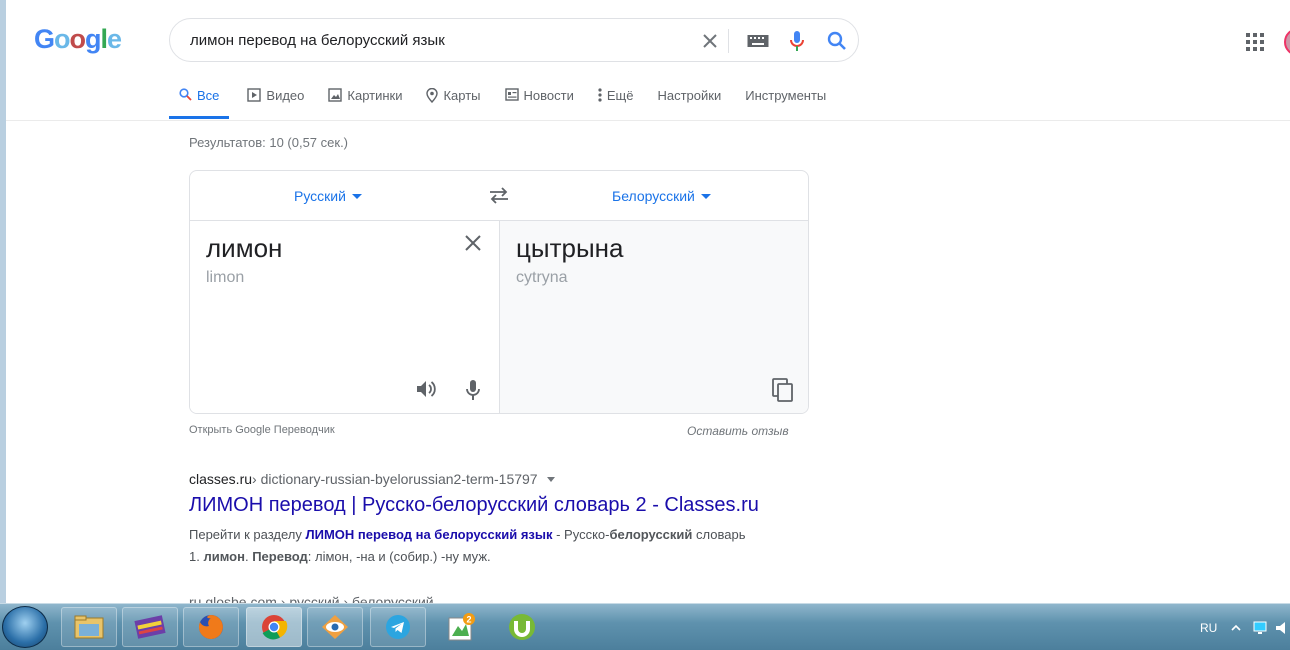 The image size is (1290, 650). I want to click on feedback-link: Оставить отзыв, so click(738, 431).